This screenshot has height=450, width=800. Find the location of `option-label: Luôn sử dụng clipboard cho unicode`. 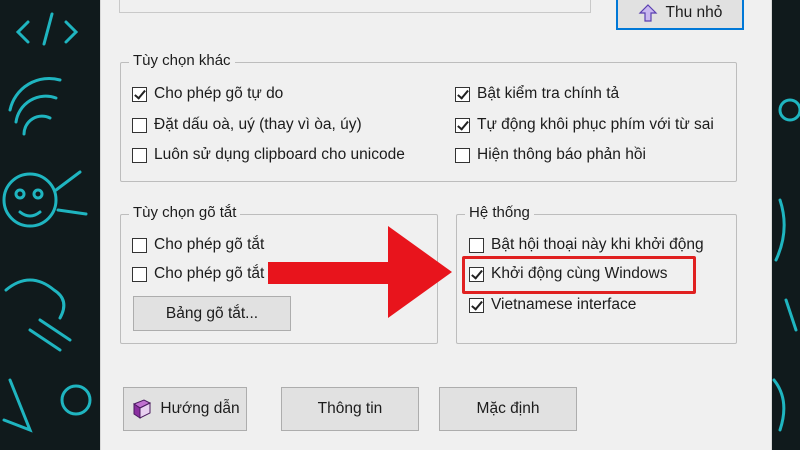

option-label: Luôn sử dụng clipboard cho unicode is located at coordinates (279, 154).